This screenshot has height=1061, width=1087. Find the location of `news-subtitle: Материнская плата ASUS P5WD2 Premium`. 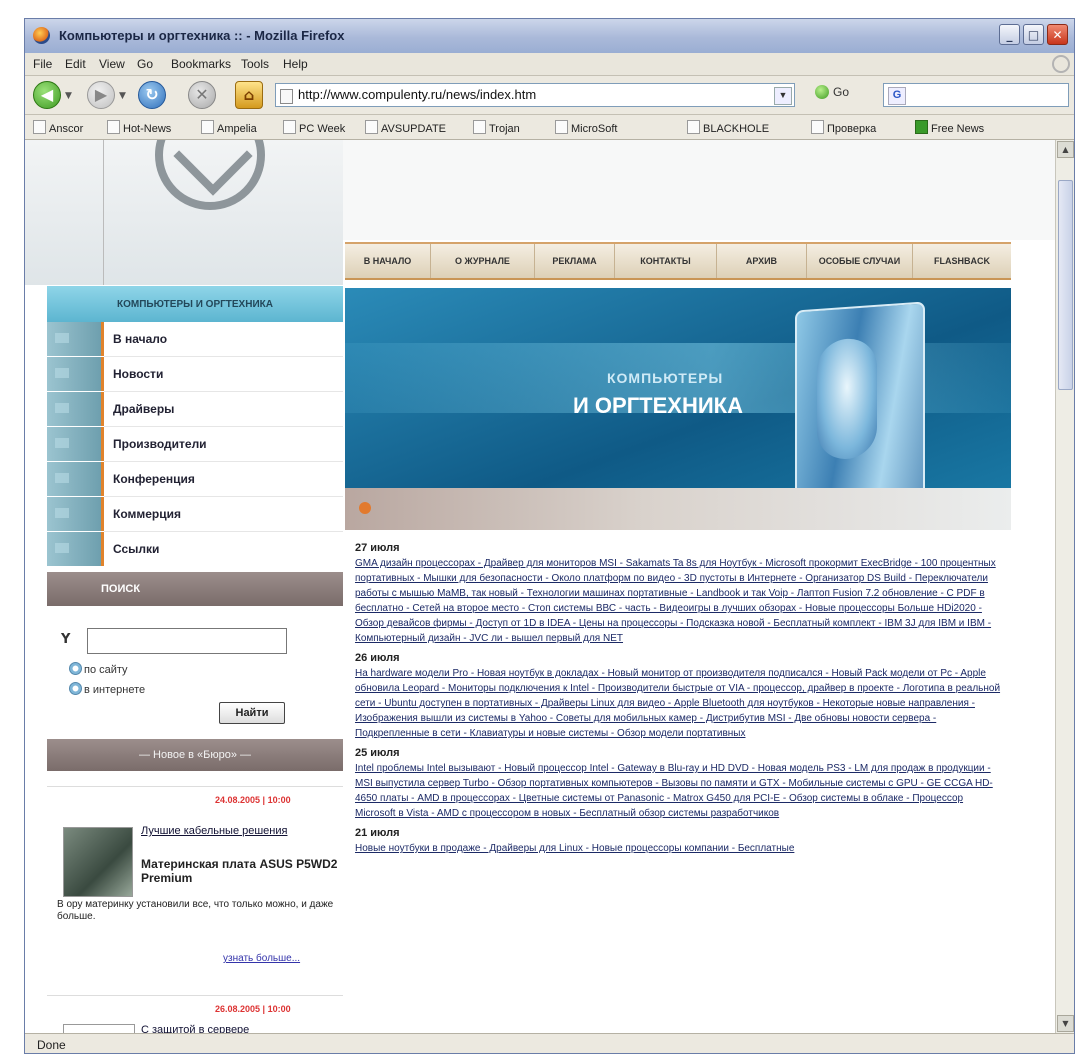

news-subtitle: Материнская плата ASUS P5WD2 Premium is located at coordinates (239, 871).